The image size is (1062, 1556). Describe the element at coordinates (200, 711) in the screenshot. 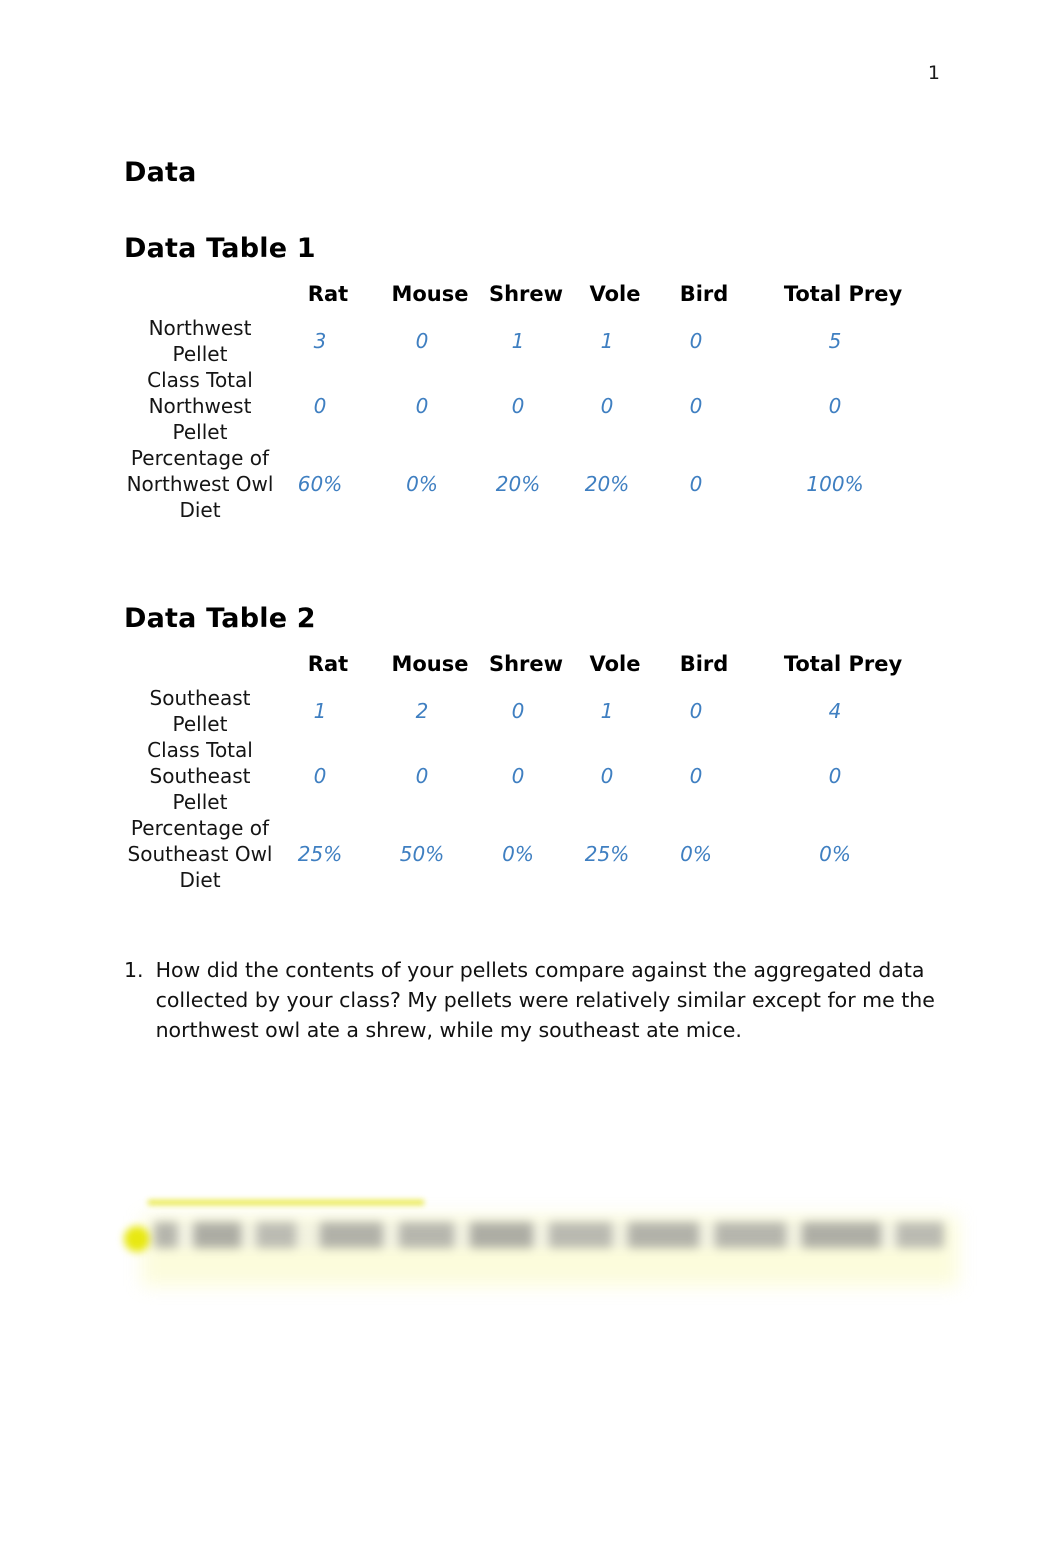

I see `row-label: Southeast Pellet` at that location.